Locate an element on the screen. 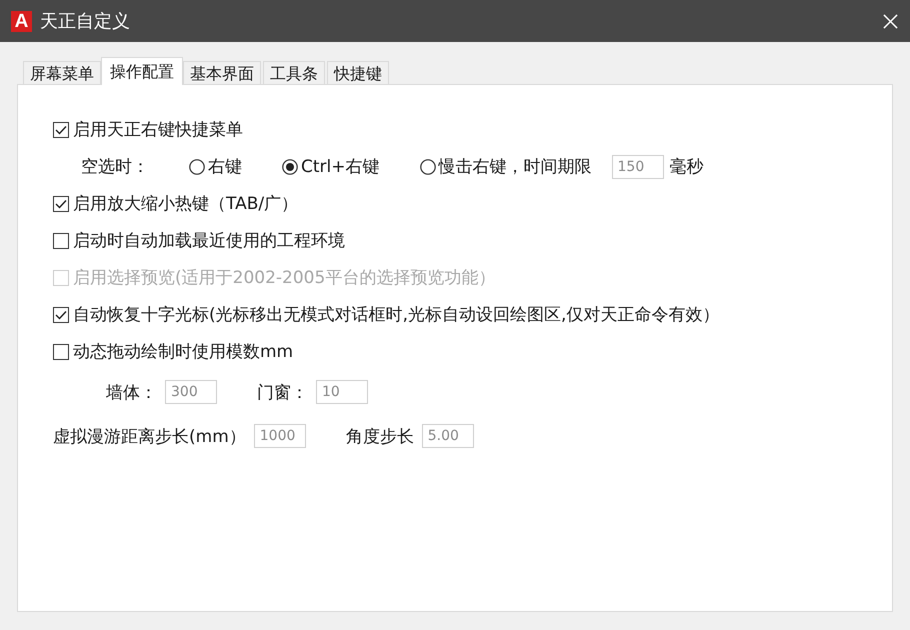 The image size is (910, 630). field-label: 门窗： is located at coordinates (282, 393).